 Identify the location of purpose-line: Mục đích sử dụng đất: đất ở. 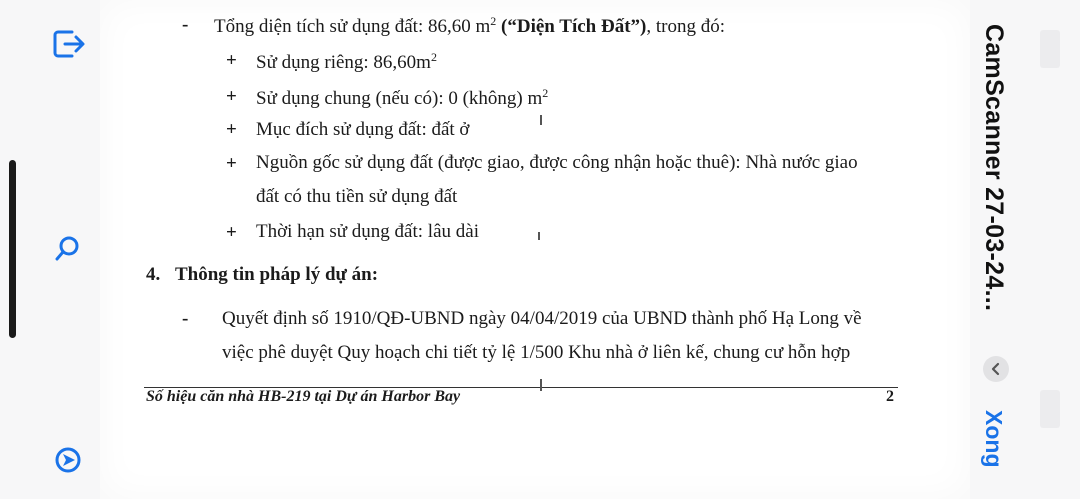
(363, 129).